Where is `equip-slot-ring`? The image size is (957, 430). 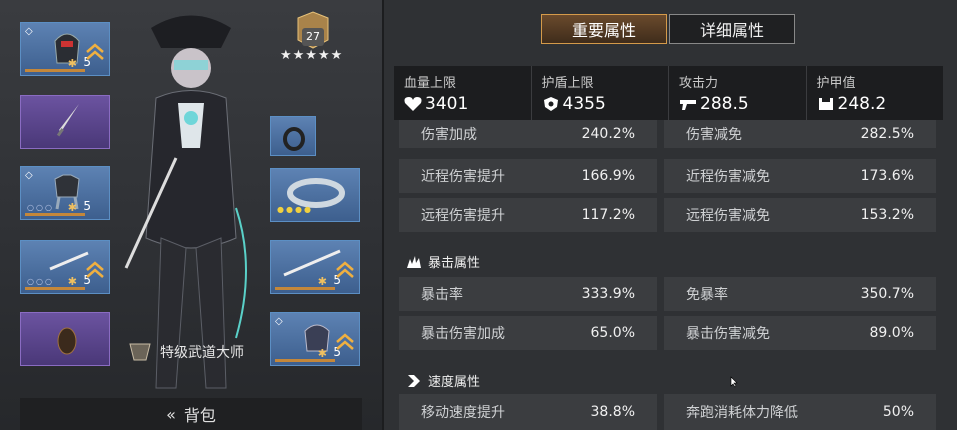 equip-slot-ring is located at coordinates (293, 136).